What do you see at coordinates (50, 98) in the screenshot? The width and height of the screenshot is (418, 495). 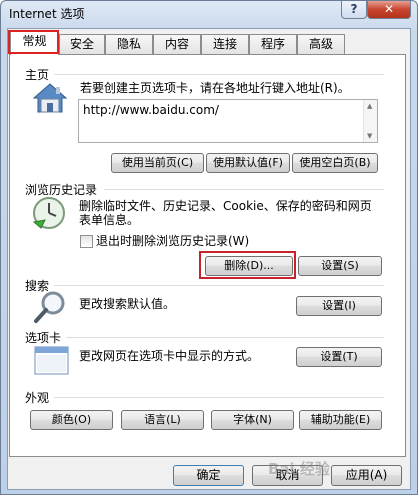 I see `house-icon` at bounding box center [50, 98].